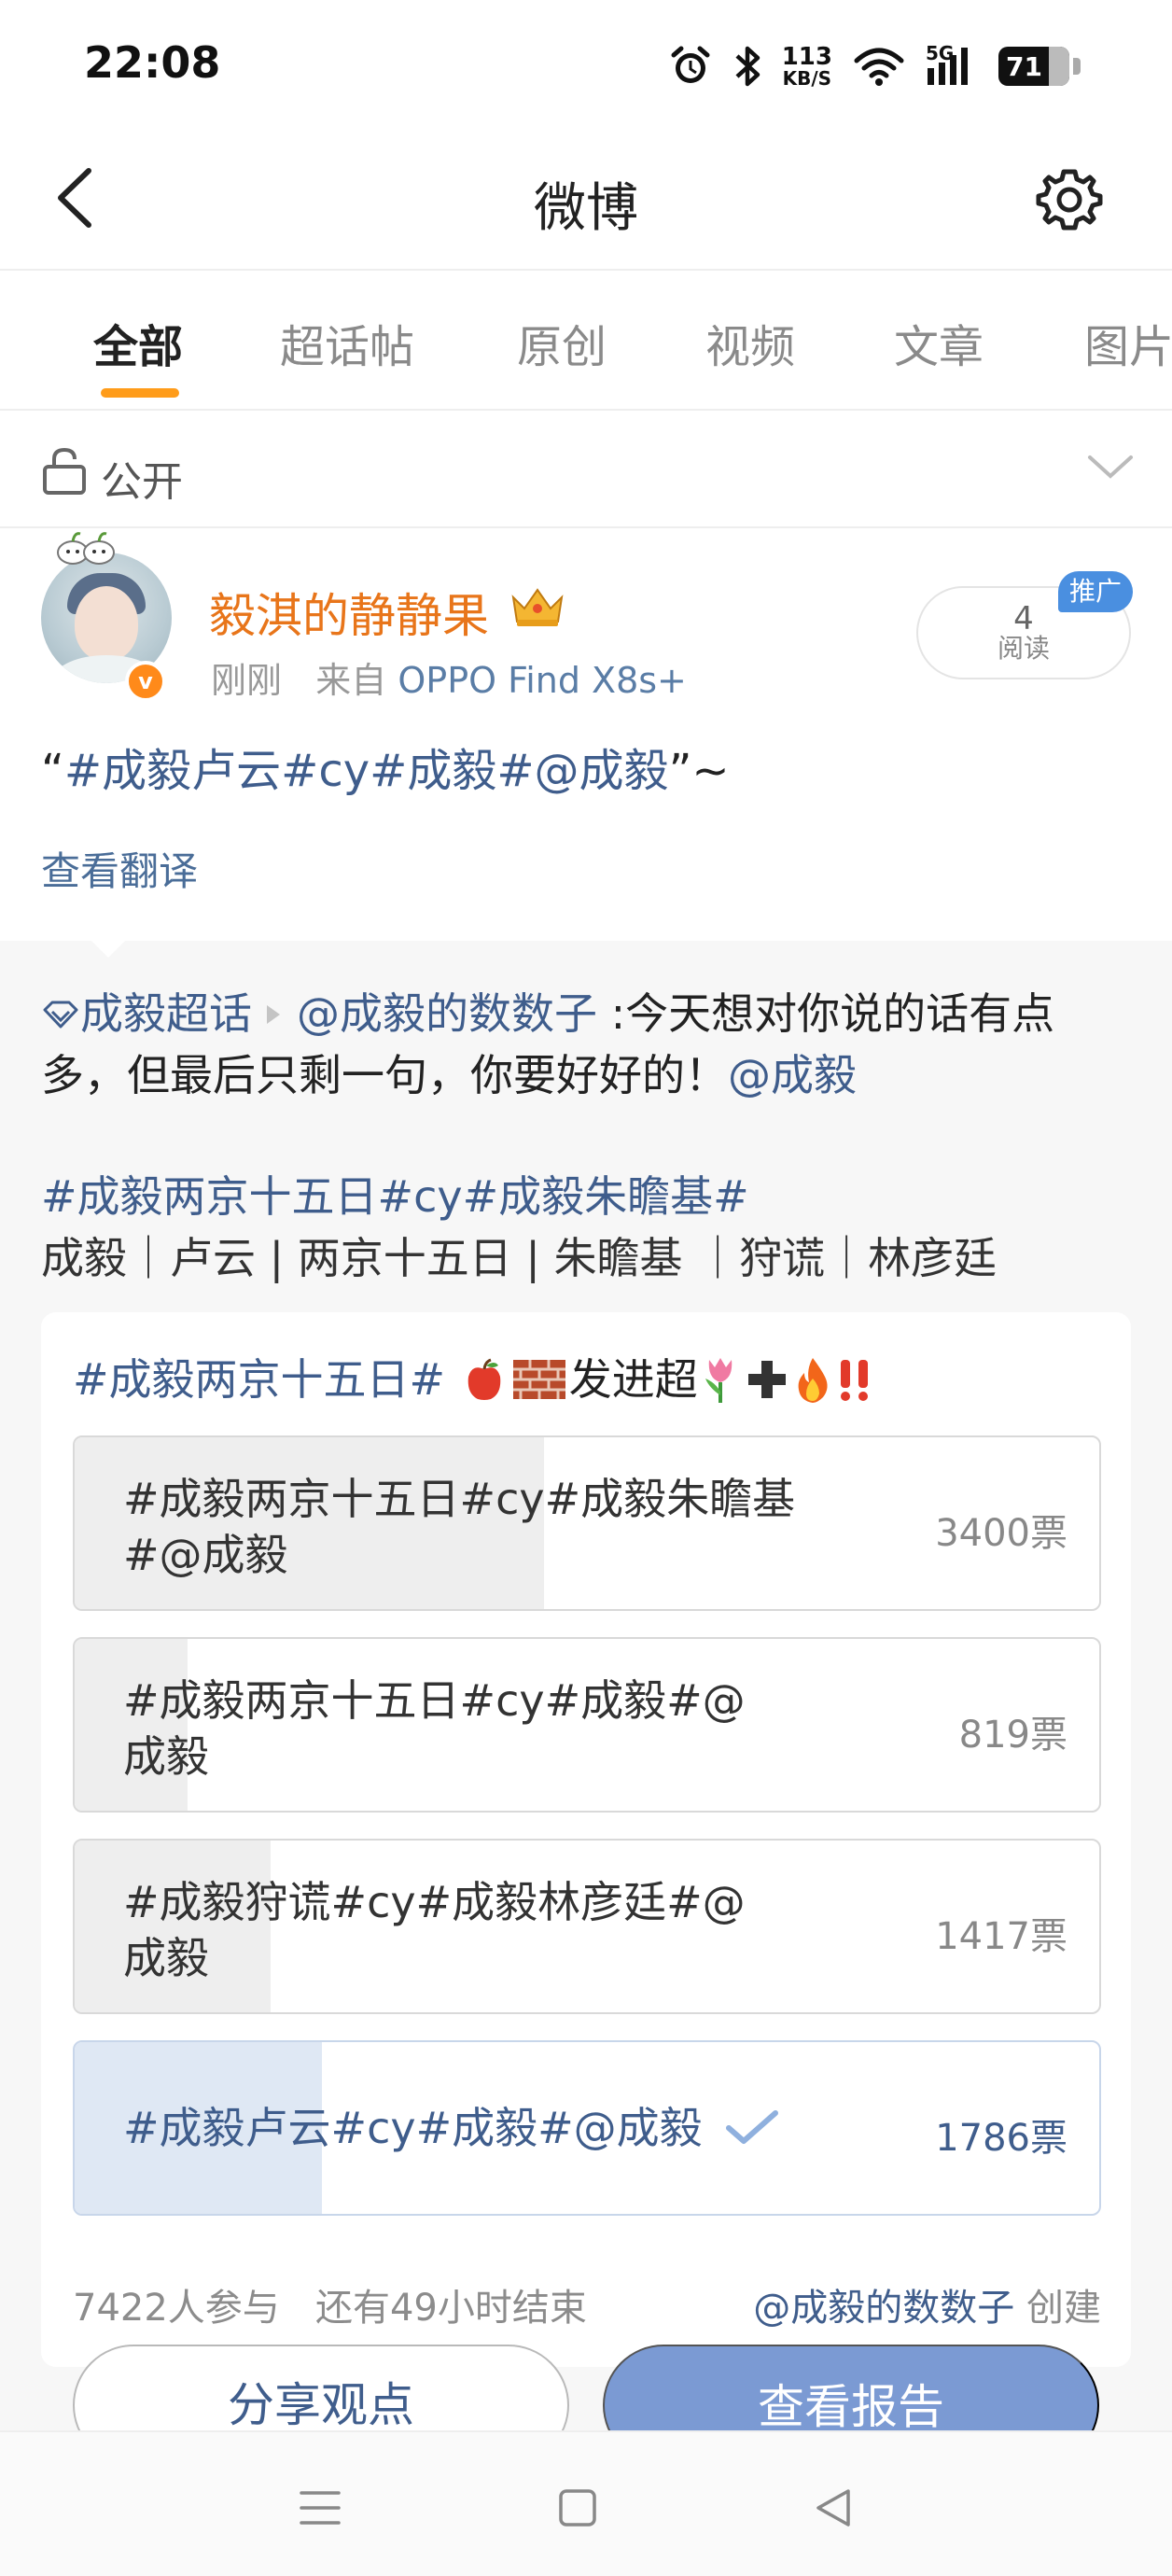  I want to click on poll-option-4-label: #成毅卢云#cy#成毅#@成毅, so click(413, 2128).